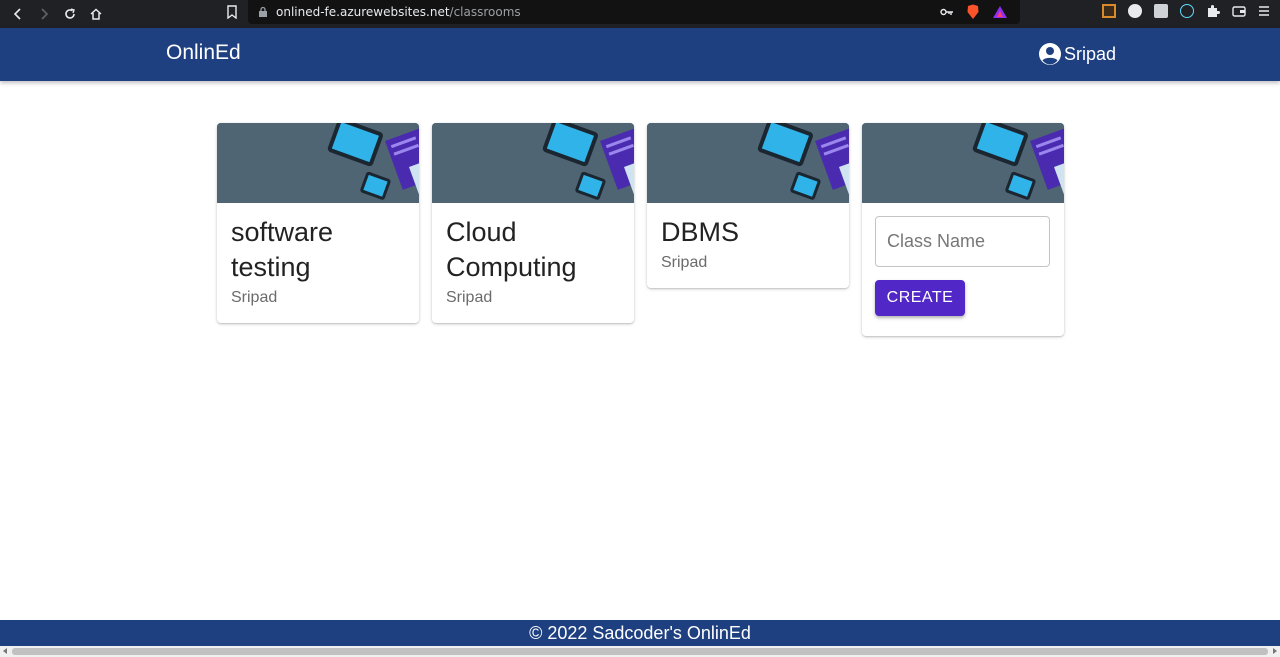 The height and width of the screenshot is (657, 1280). I want to click on brave-shield-icon, so click(973, 12).